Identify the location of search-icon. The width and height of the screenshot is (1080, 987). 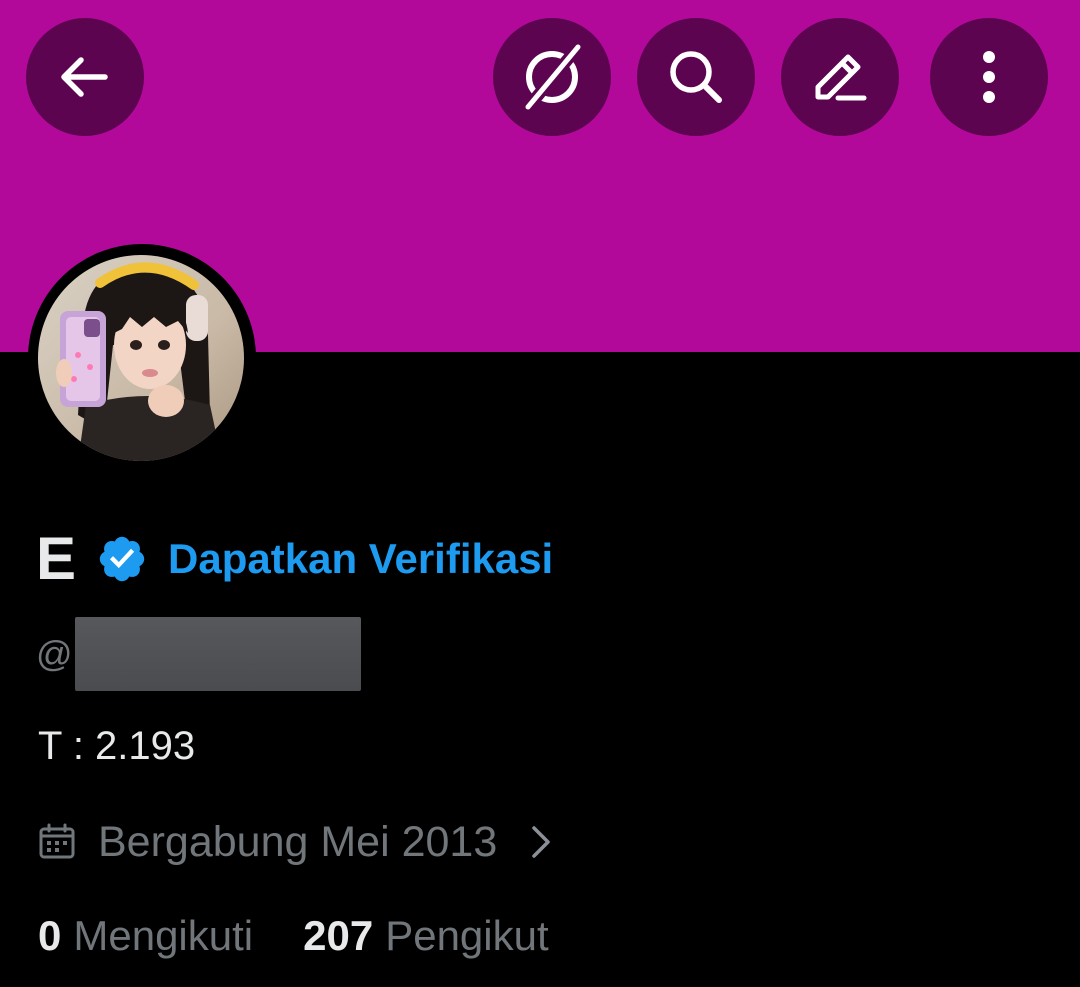
(696, 77).